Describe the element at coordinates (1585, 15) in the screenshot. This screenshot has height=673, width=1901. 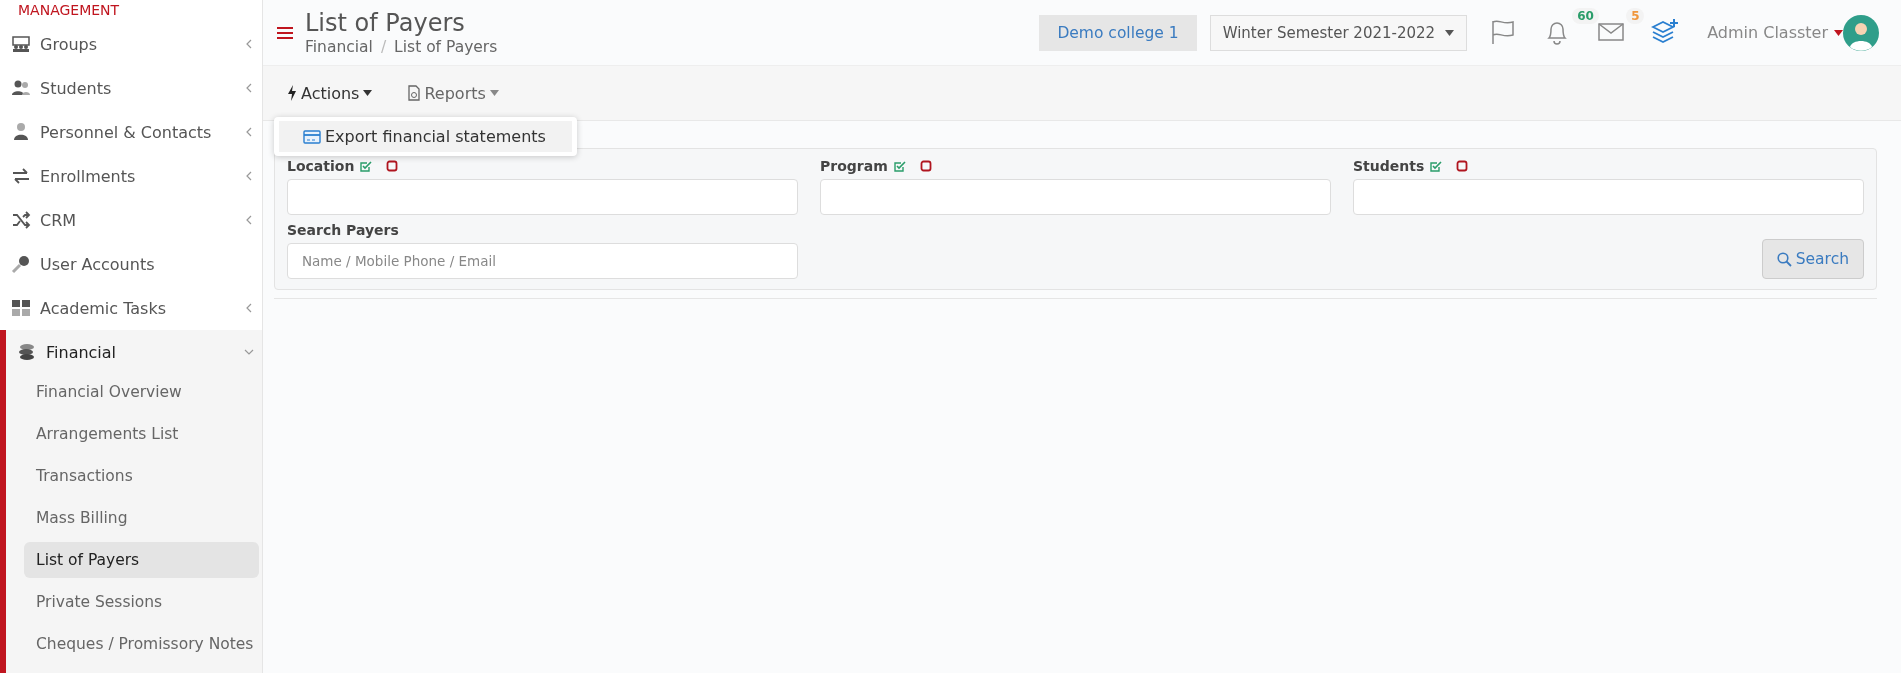
I see `notification-count: 60` at that location.